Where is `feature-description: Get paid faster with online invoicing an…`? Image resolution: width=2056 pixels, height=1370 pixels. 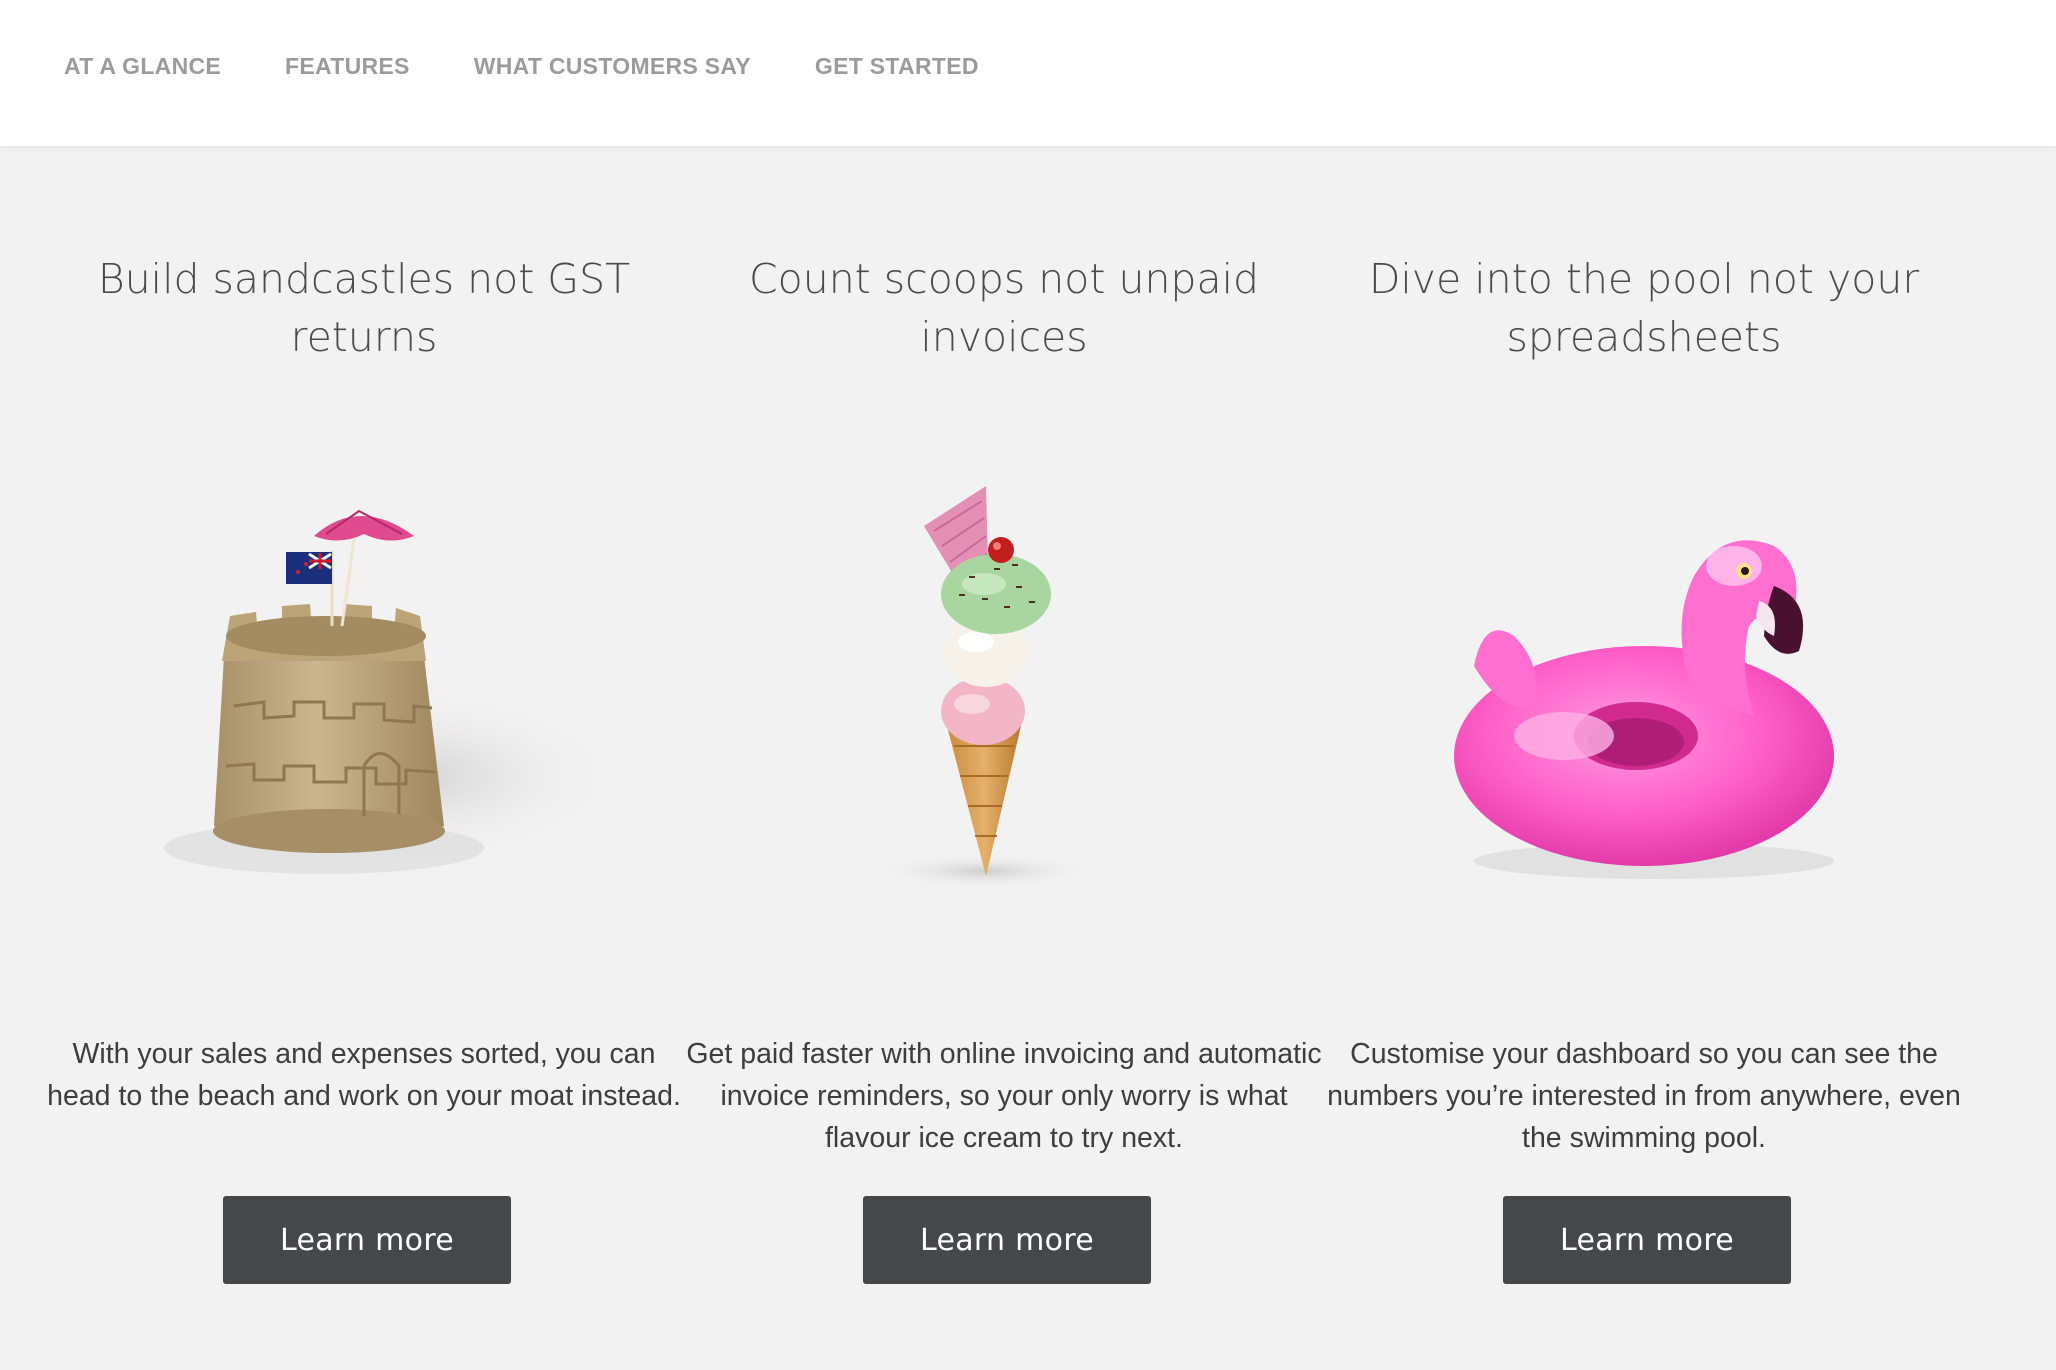 feature-description: Get paid faster with online invoicing an… is located at coordinates (1004, 1095).